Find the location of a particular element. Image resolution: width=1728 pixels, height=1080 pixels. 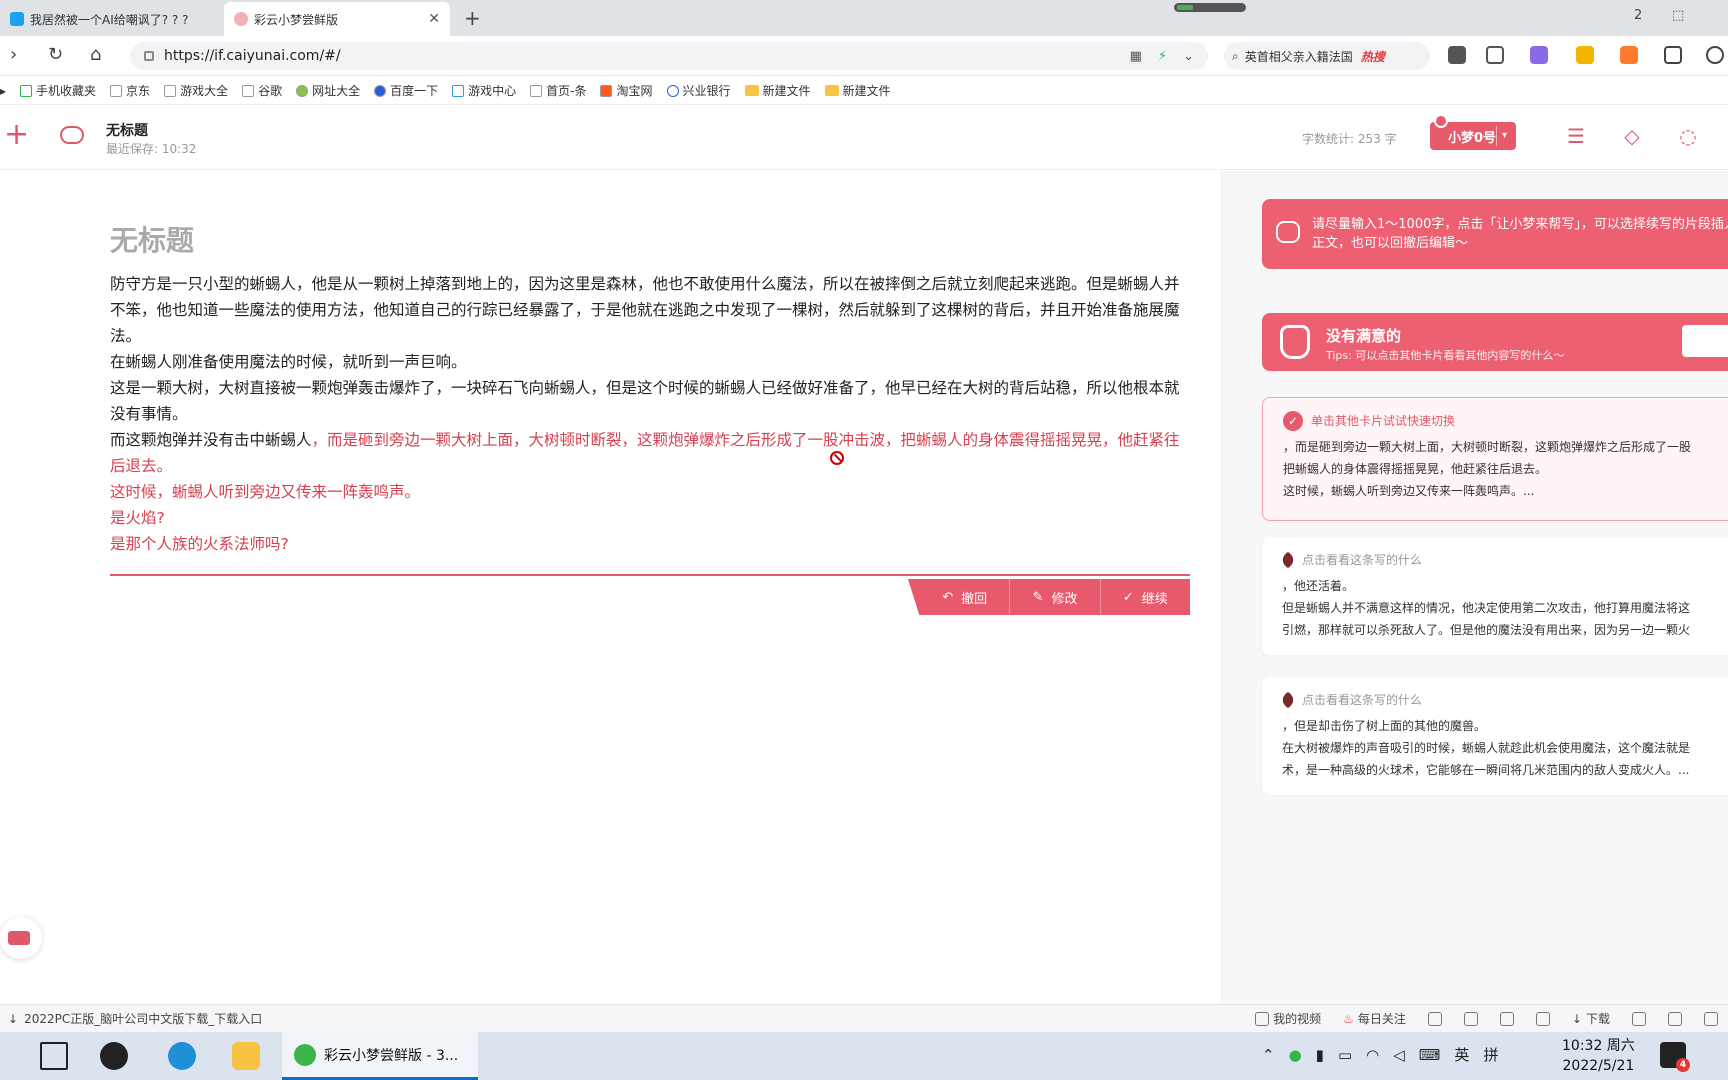

battery-icon: ▭ is located at coordinates (1345, 1055).